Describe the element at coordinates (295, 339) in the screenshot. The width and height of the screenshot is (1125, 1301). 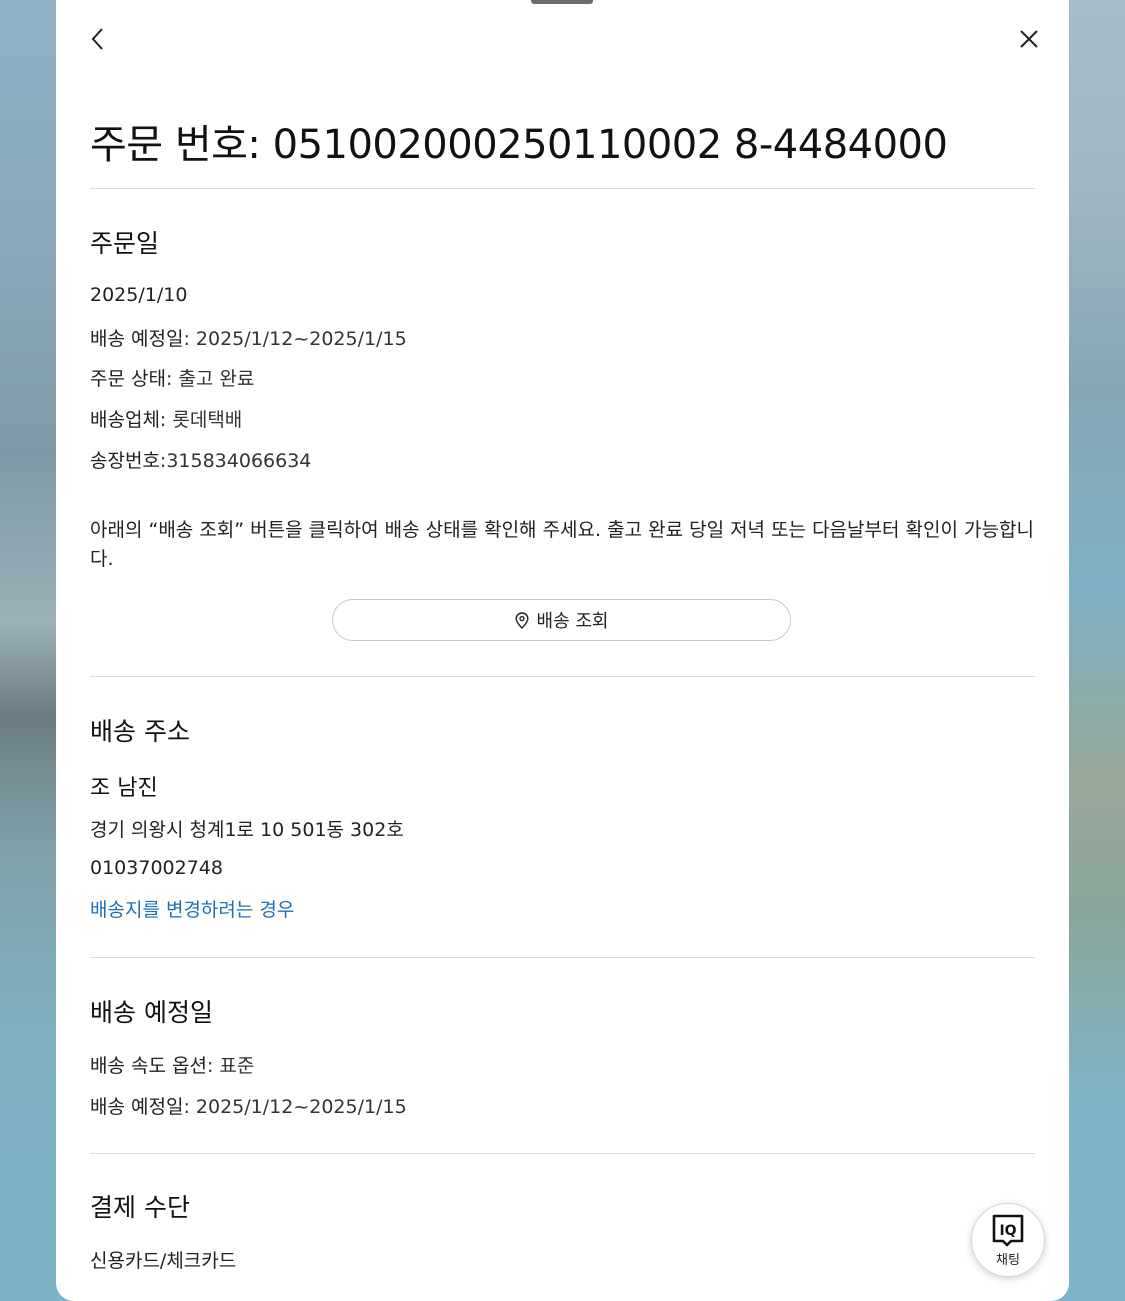
I see `delivery-estimate-value: : 2025/1/12~2025/1/15` at that location.